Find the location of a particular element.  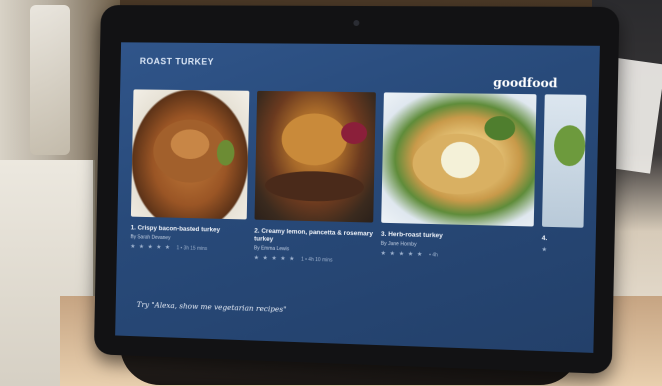

recipe-rating: ★ ★ ★ ★ ★ 1 • 4h 10 mins is located at coordinates (313, 259).